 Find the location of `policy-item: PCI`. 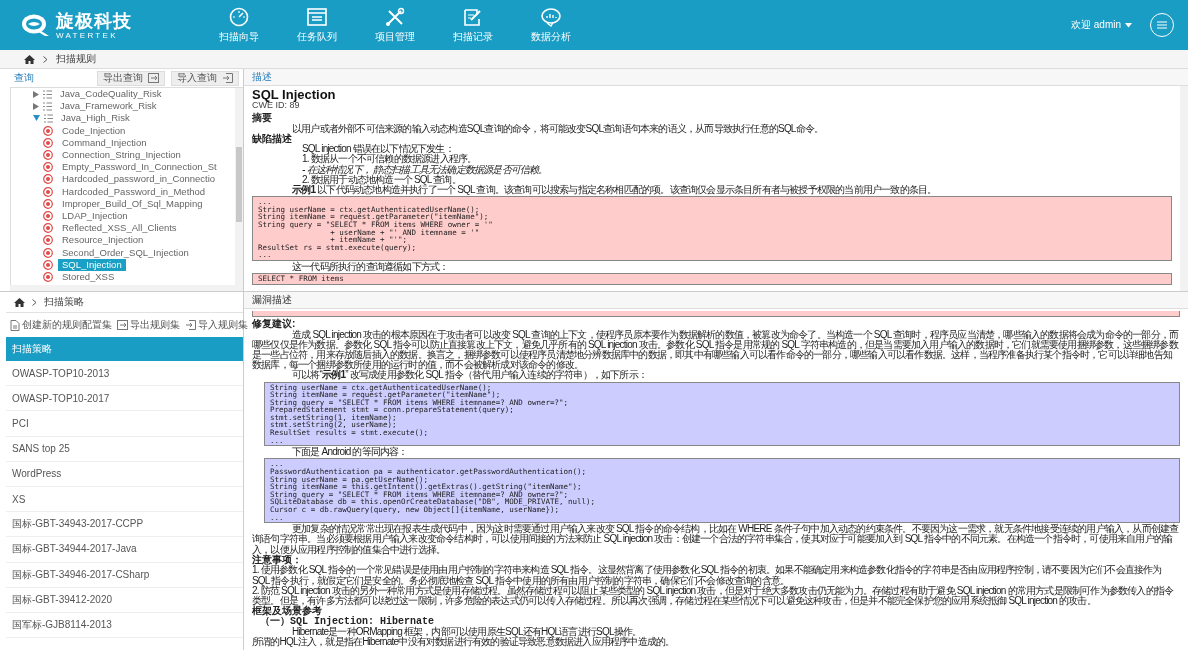

policy-item: PCI is located at coordinates (124, 424).